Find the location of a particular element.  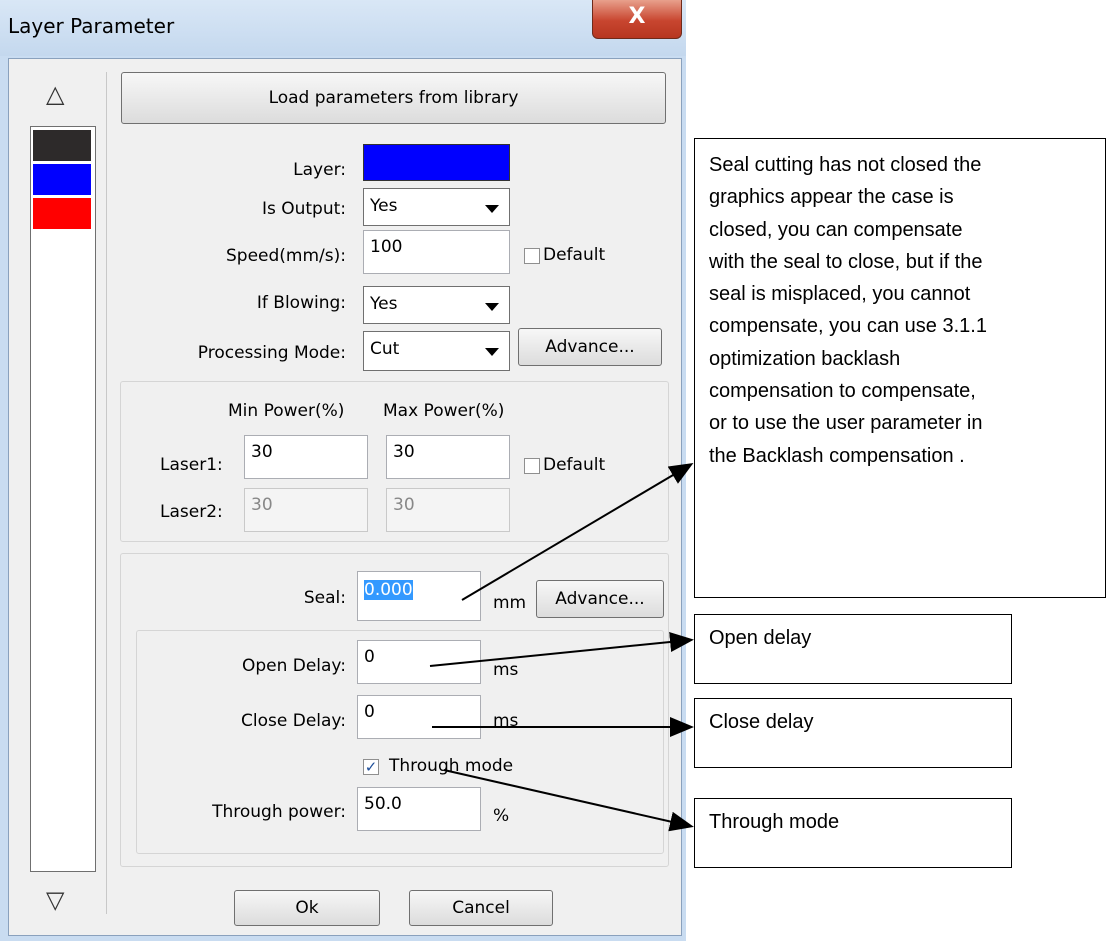

seal-arrow is located at coordinates (577, 531).